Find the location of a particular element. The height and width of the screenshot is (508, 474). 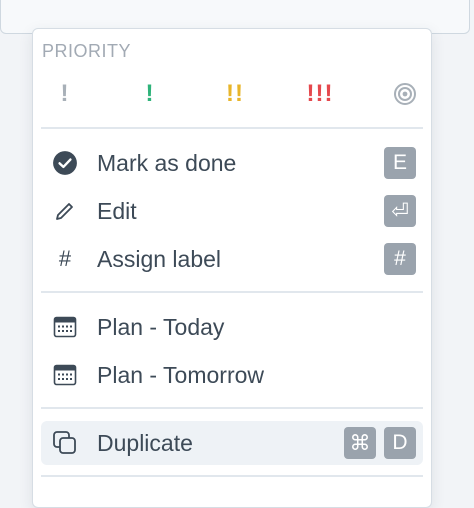

priority-none-option: ! is located at coordinates (65, 94).